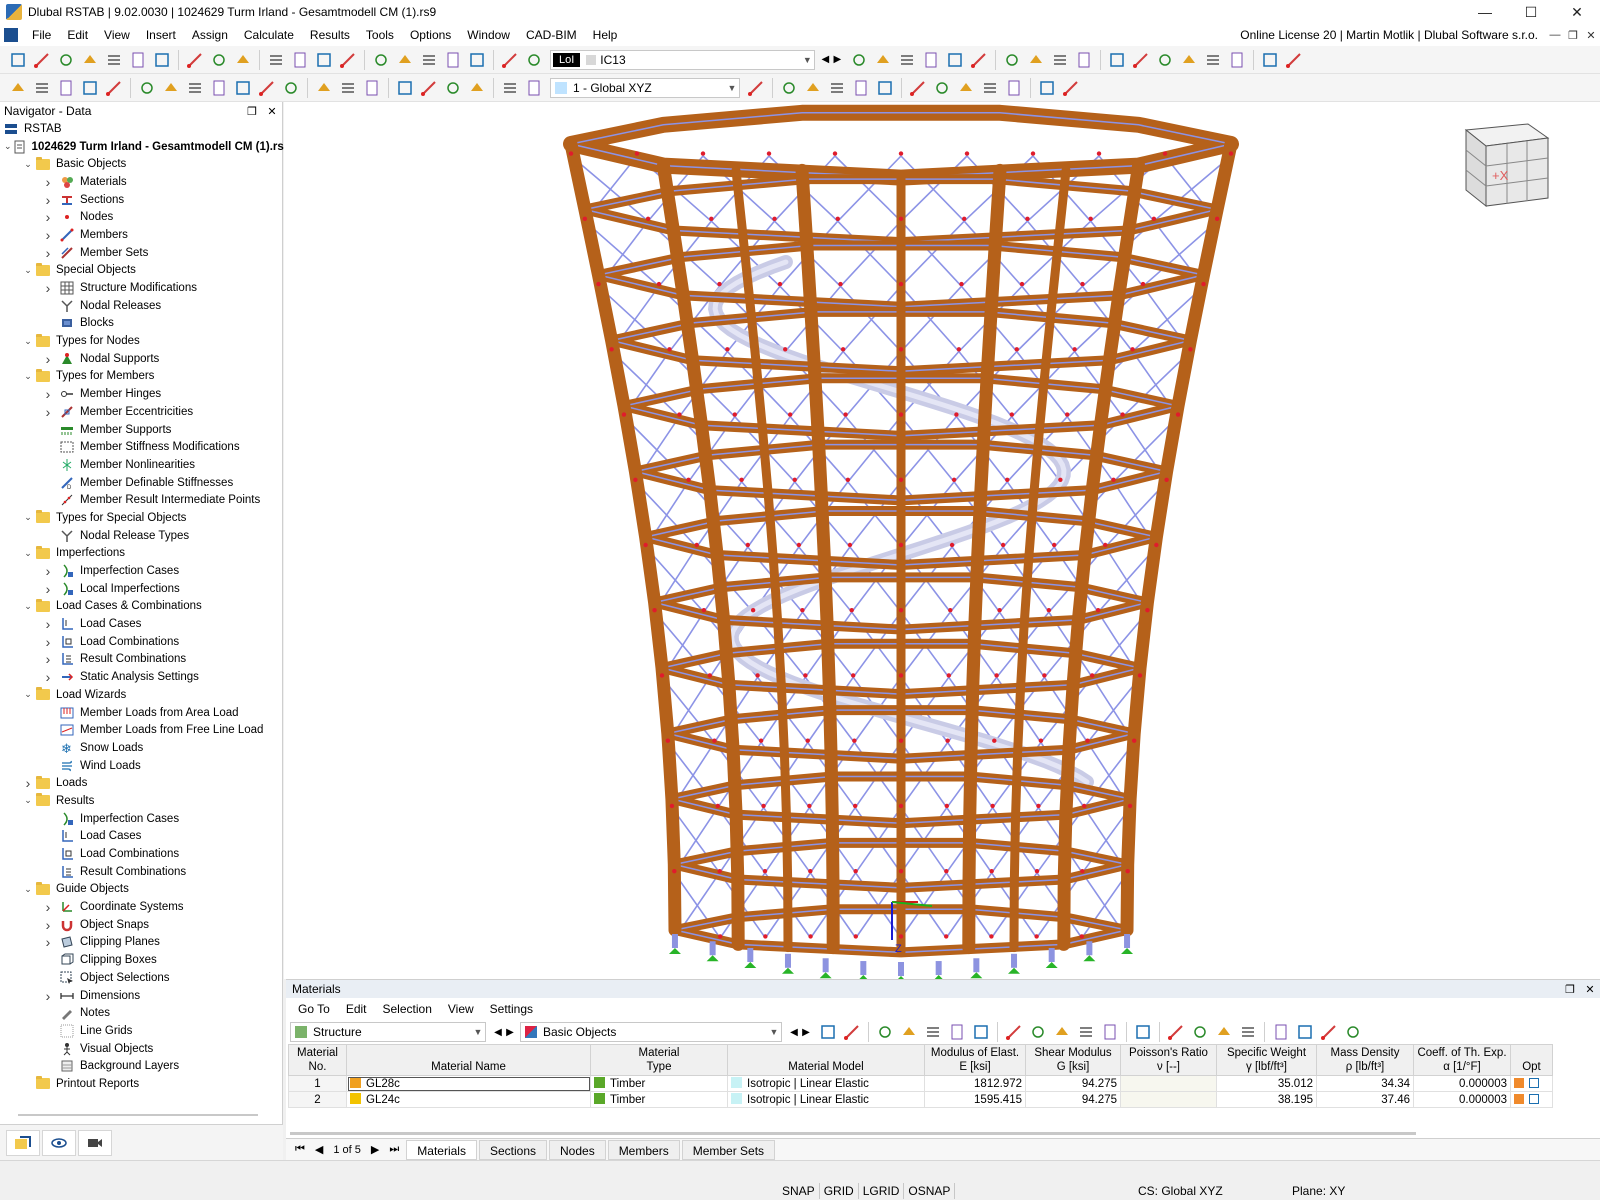  Describe the element at coordinates (141, 819) in the screenshot. I see `tree-item: Imperfection Cases` at that location.